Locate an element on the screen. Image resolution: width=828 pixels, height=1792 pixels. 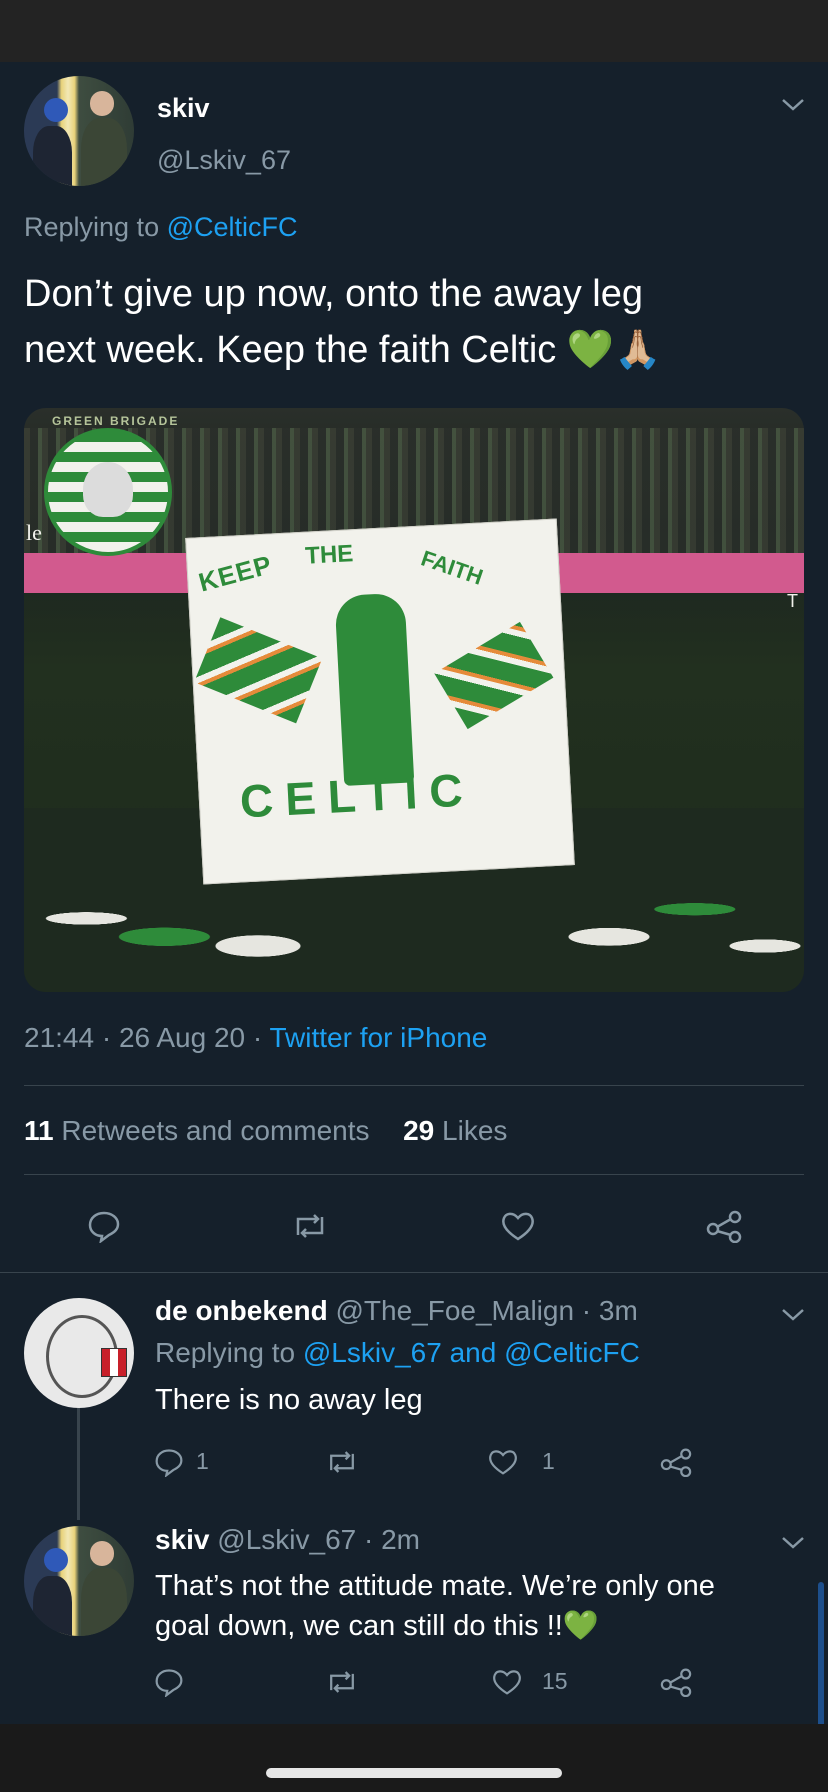
replying-to: Replying to @CelticFC is located at coordinates (161, 227).